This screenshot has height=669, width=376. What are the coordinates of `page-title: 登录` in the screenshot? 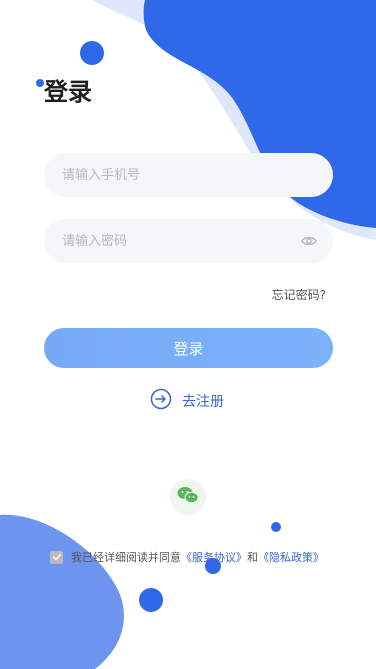 It's located at (68, 92).